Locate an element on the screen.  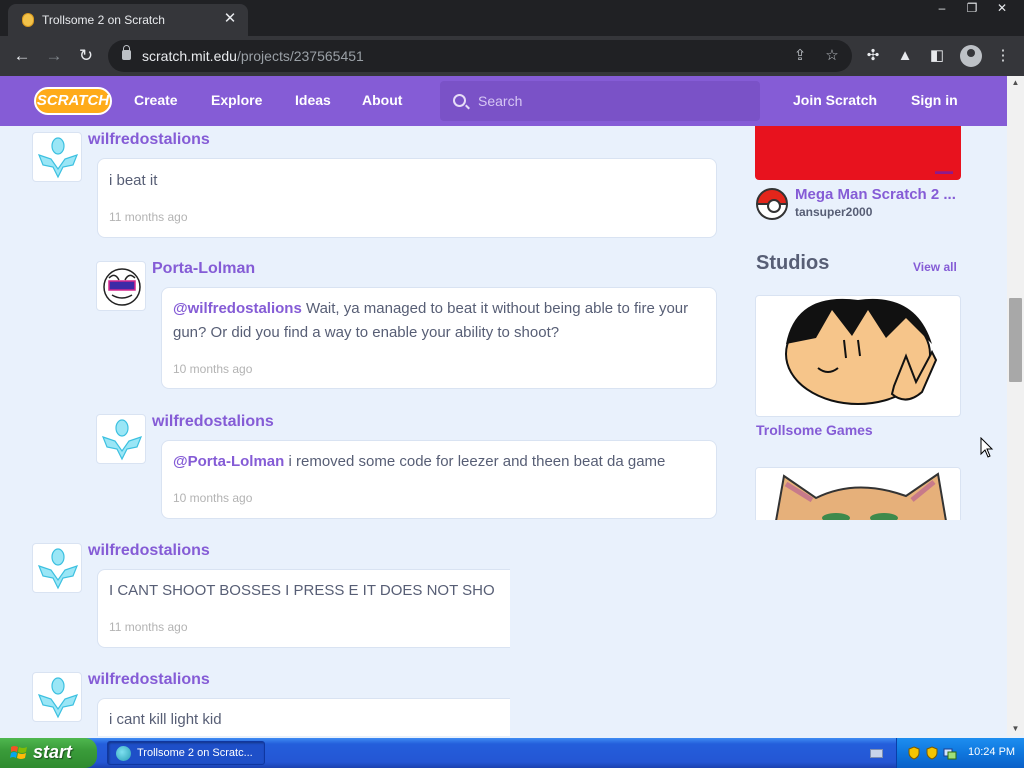
sign-in-link: Sign in is located at coordinates (934, 100).